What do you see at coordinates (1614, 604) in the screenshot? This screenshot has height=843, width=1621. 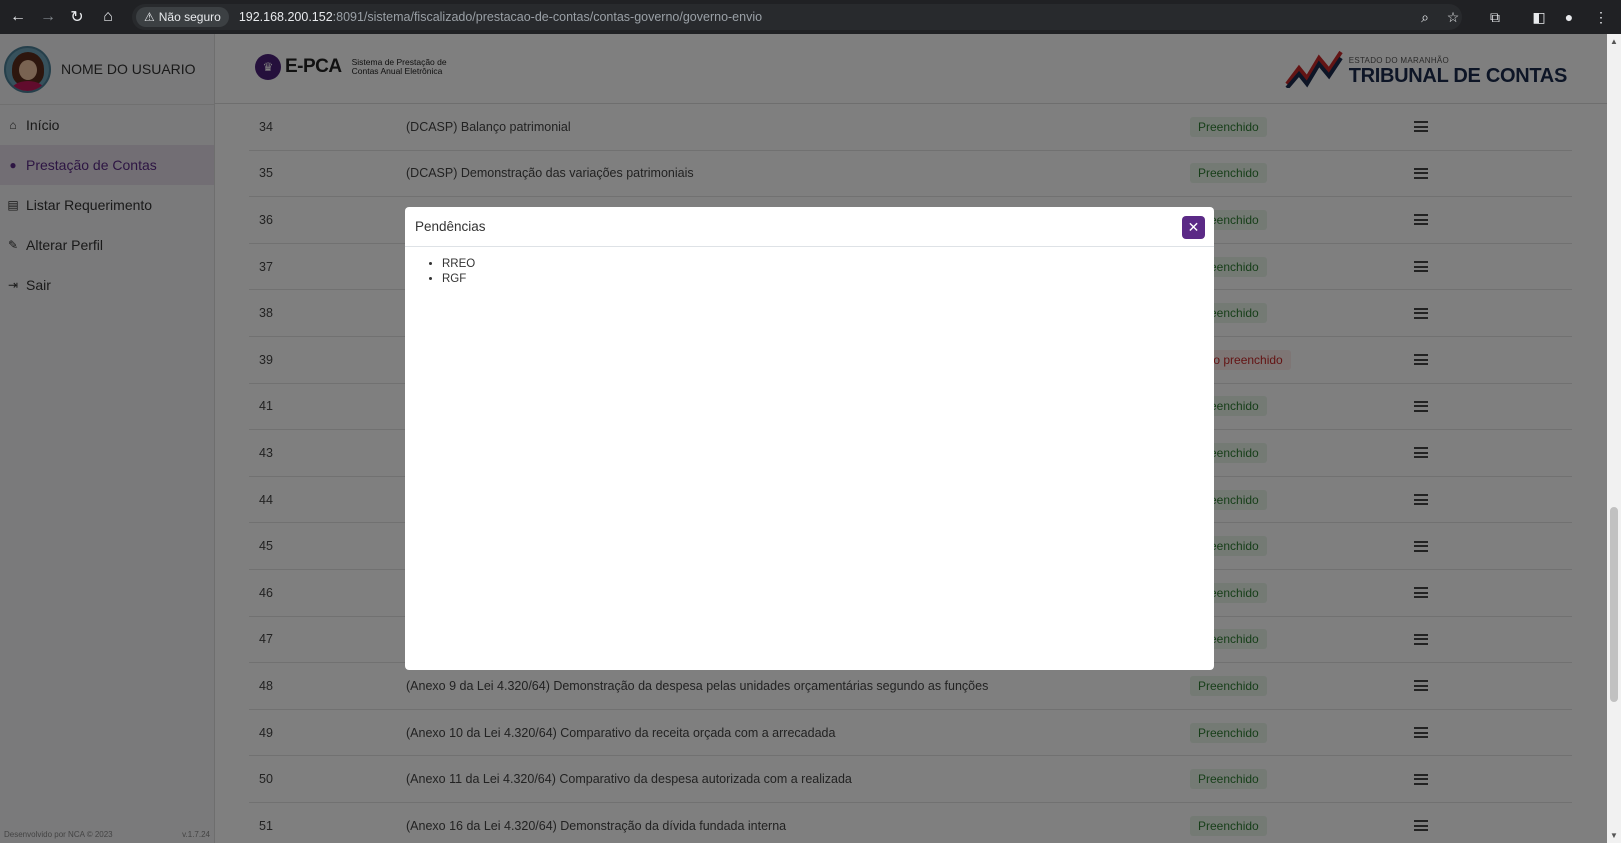 I see `scrollbar-thumb` at bounding box center [1614, 604].